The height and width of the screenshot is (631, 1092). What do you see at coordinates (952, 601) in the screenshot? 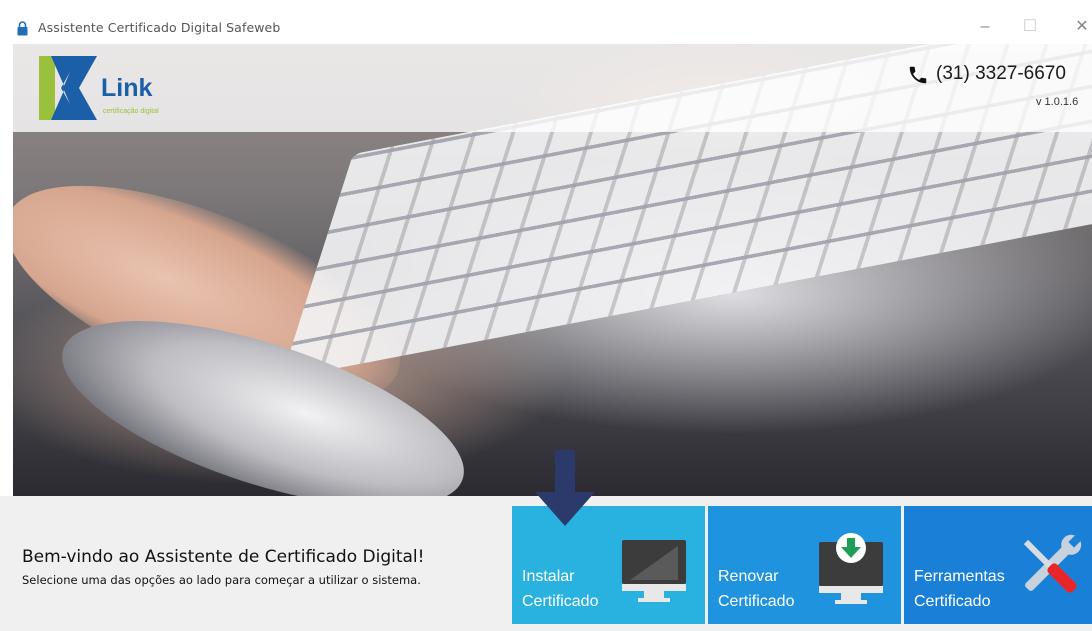
I see `tools-tile-line2: Certificado` at bounding box center [952, 601].